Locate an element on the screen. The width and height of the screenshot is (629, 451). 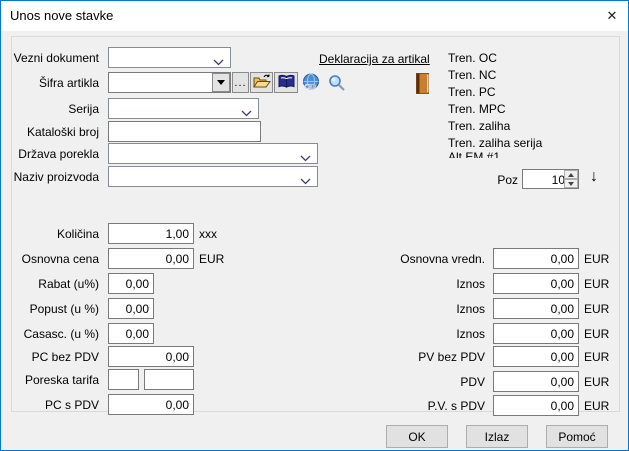
globe-link-button is located at coordinates (311, 82).